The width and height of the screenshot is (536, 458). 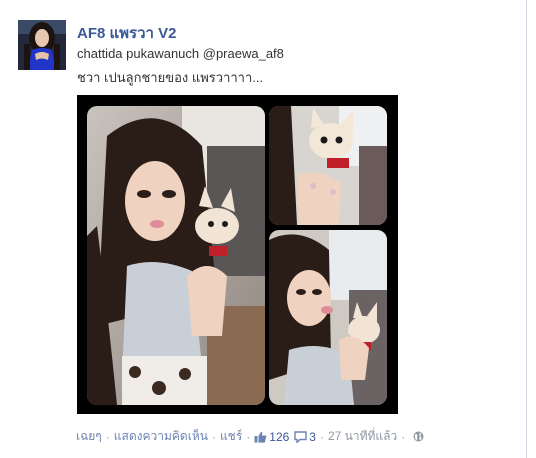 What do you see at coordinates (89, 436) in the screenshot?
I see `like-link: เฉยๆ` at bounding box center [89, 436].